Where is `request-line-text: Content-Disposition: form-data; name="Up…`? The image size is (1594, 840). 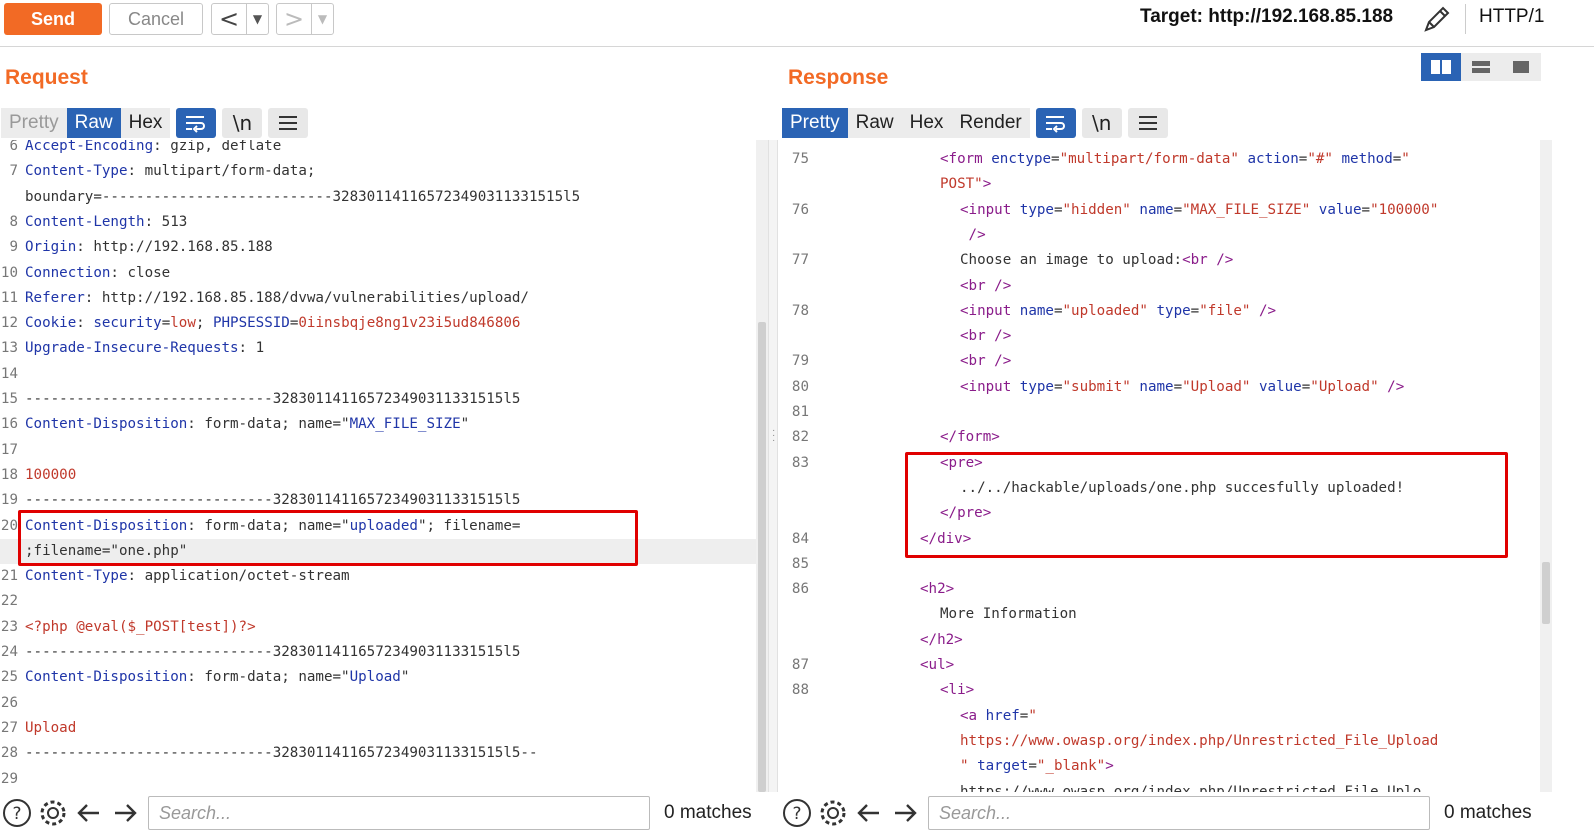 request-line-text: Content-Disposition: form-data; name="Up… is located at coordinates (217, 677).